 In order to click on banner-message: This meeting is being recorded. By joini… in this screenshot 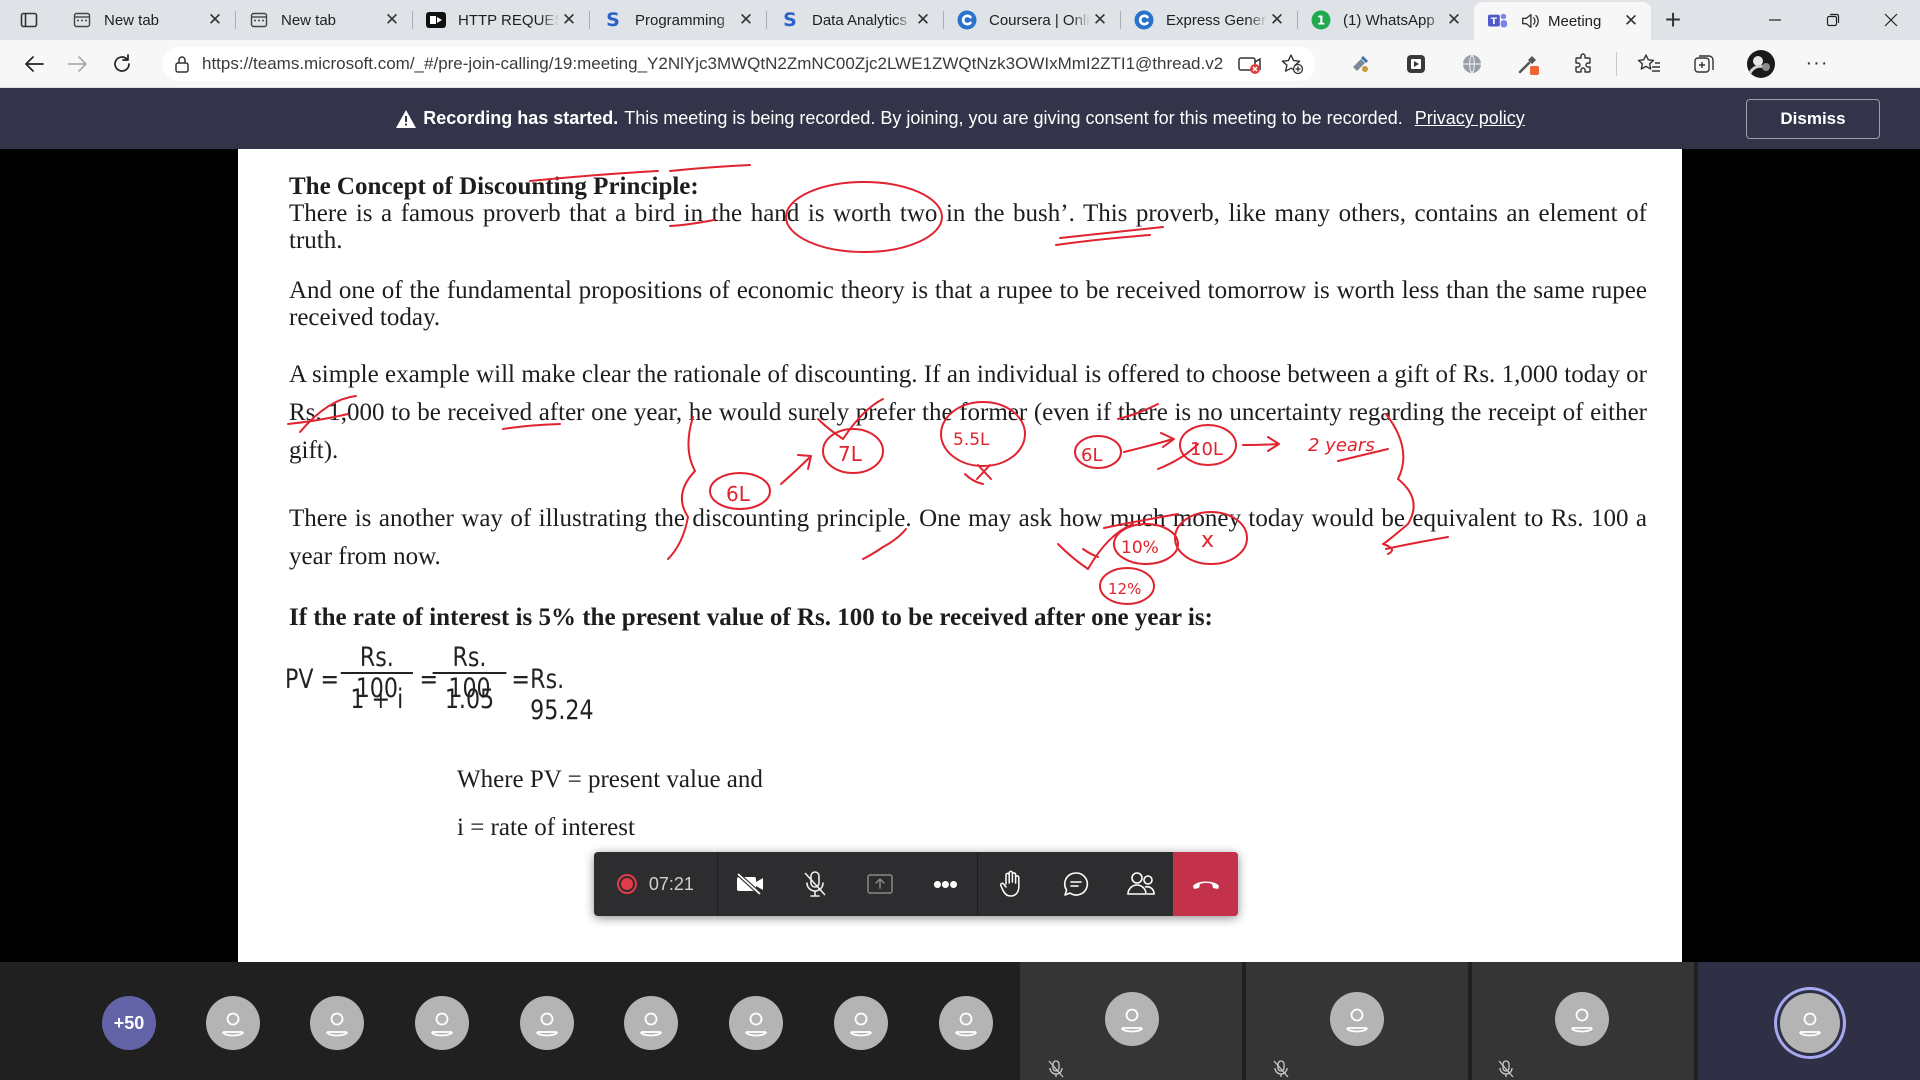, I will do `click(1013, 118)`.